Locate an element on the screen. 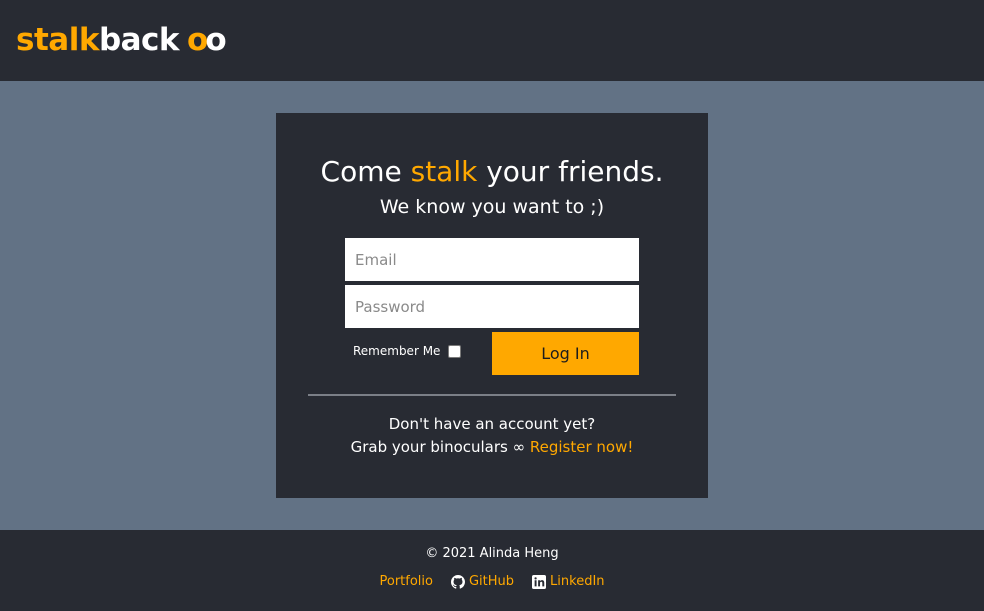 The height and width of the screenshot is (611, 984). title-accent: stalk is located at coordinates (444, 171).